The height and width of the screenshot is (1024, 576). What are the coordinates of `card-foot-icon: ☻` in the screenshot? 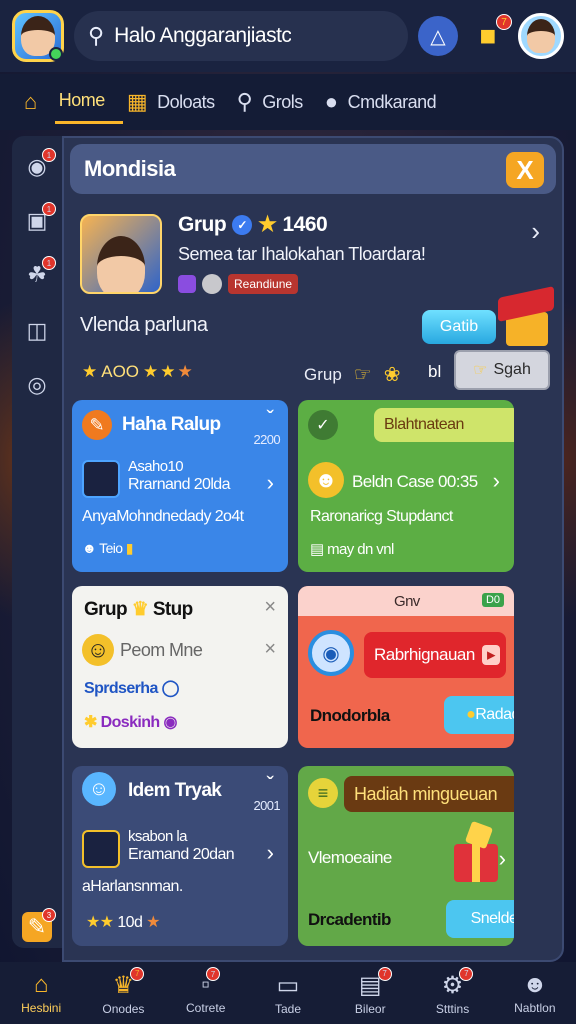 It's located at (91, 548).